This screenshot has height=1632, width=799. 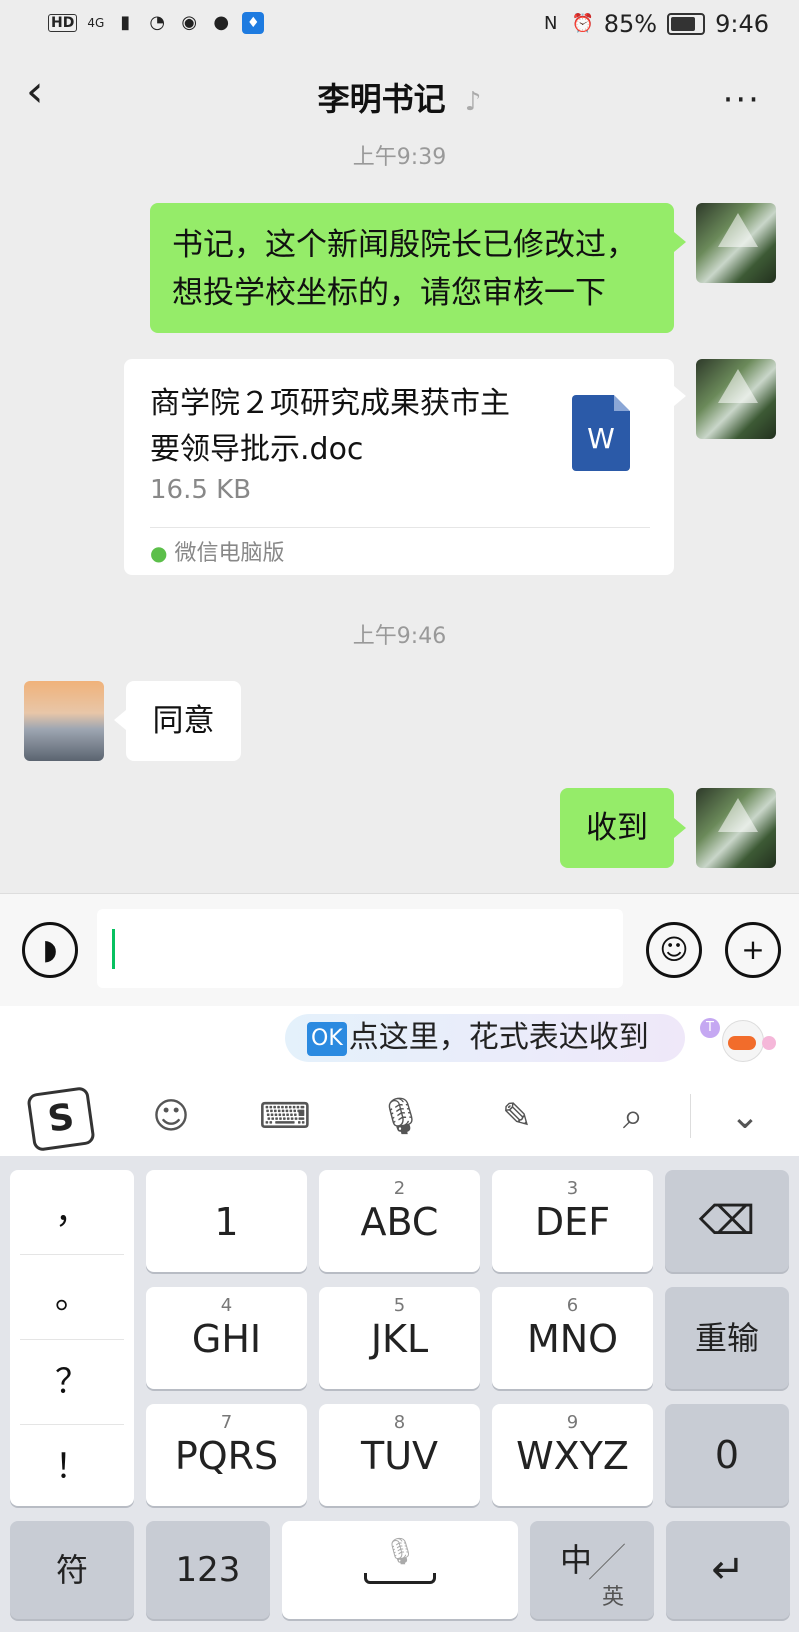 What do you see at coordinates (171, 1117) in the screenshot?
I see `emoji-panel-icon: ☺` at bounding box center [171, 1117].